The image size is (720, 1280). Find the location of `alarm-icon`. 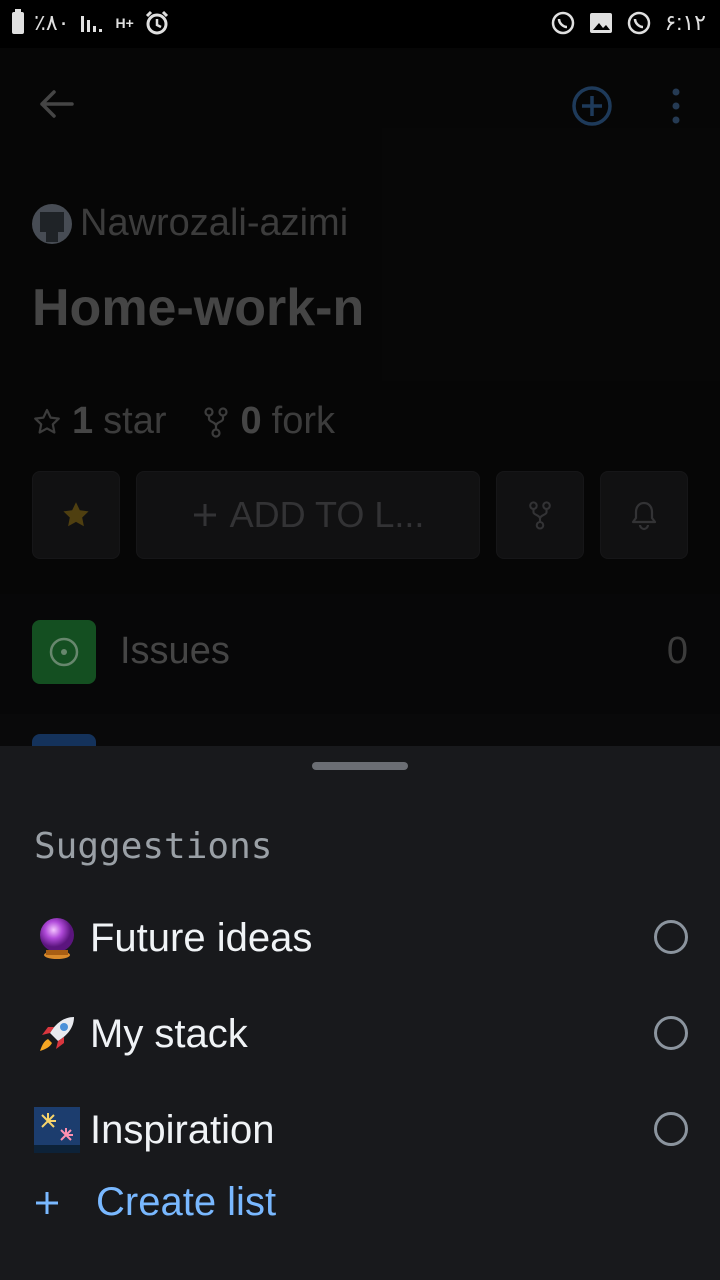

alarm-icon is located at coordinates (157, 23).